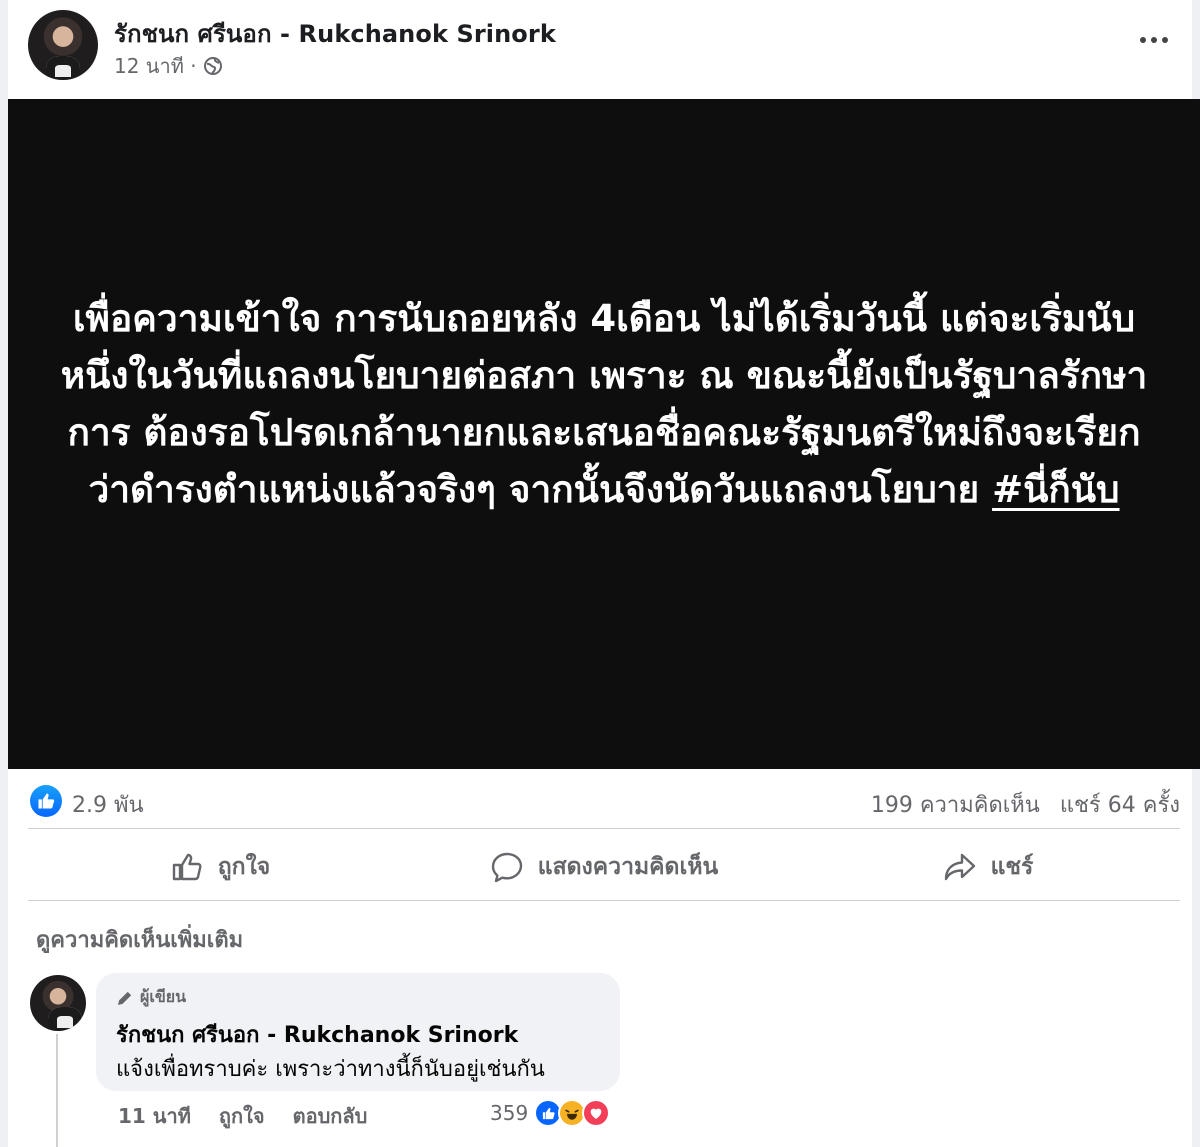 The image size is (1200, 1147). I want to click on author-badge-label: ผู้เขียน, so click(163, 996).